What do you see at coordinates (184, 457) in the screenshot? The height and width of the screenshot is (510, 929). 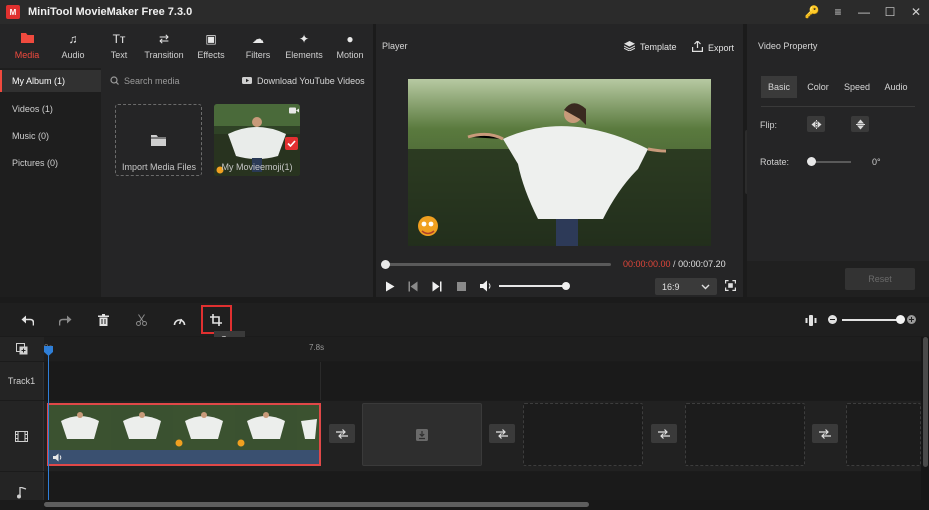 I see `clip-audio-bar` at bounding box center [184, 457].